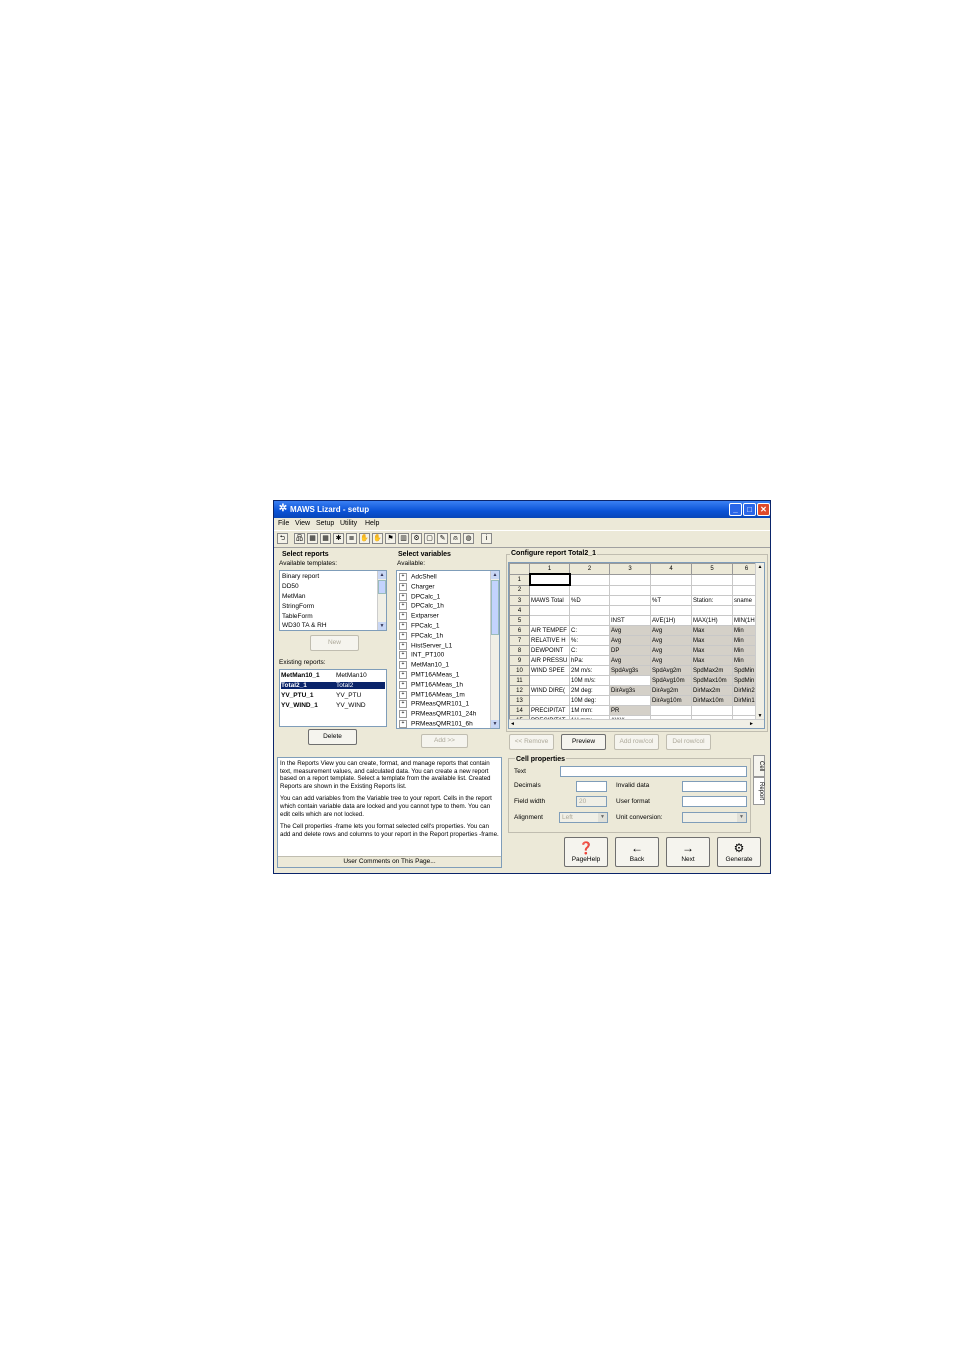 The height and width of the screenshot is (1350, 954). What do you see at coordinates (468, 538) in the screenshot?
I see `coins-icon: ◍` at bounding box center [468, 538].